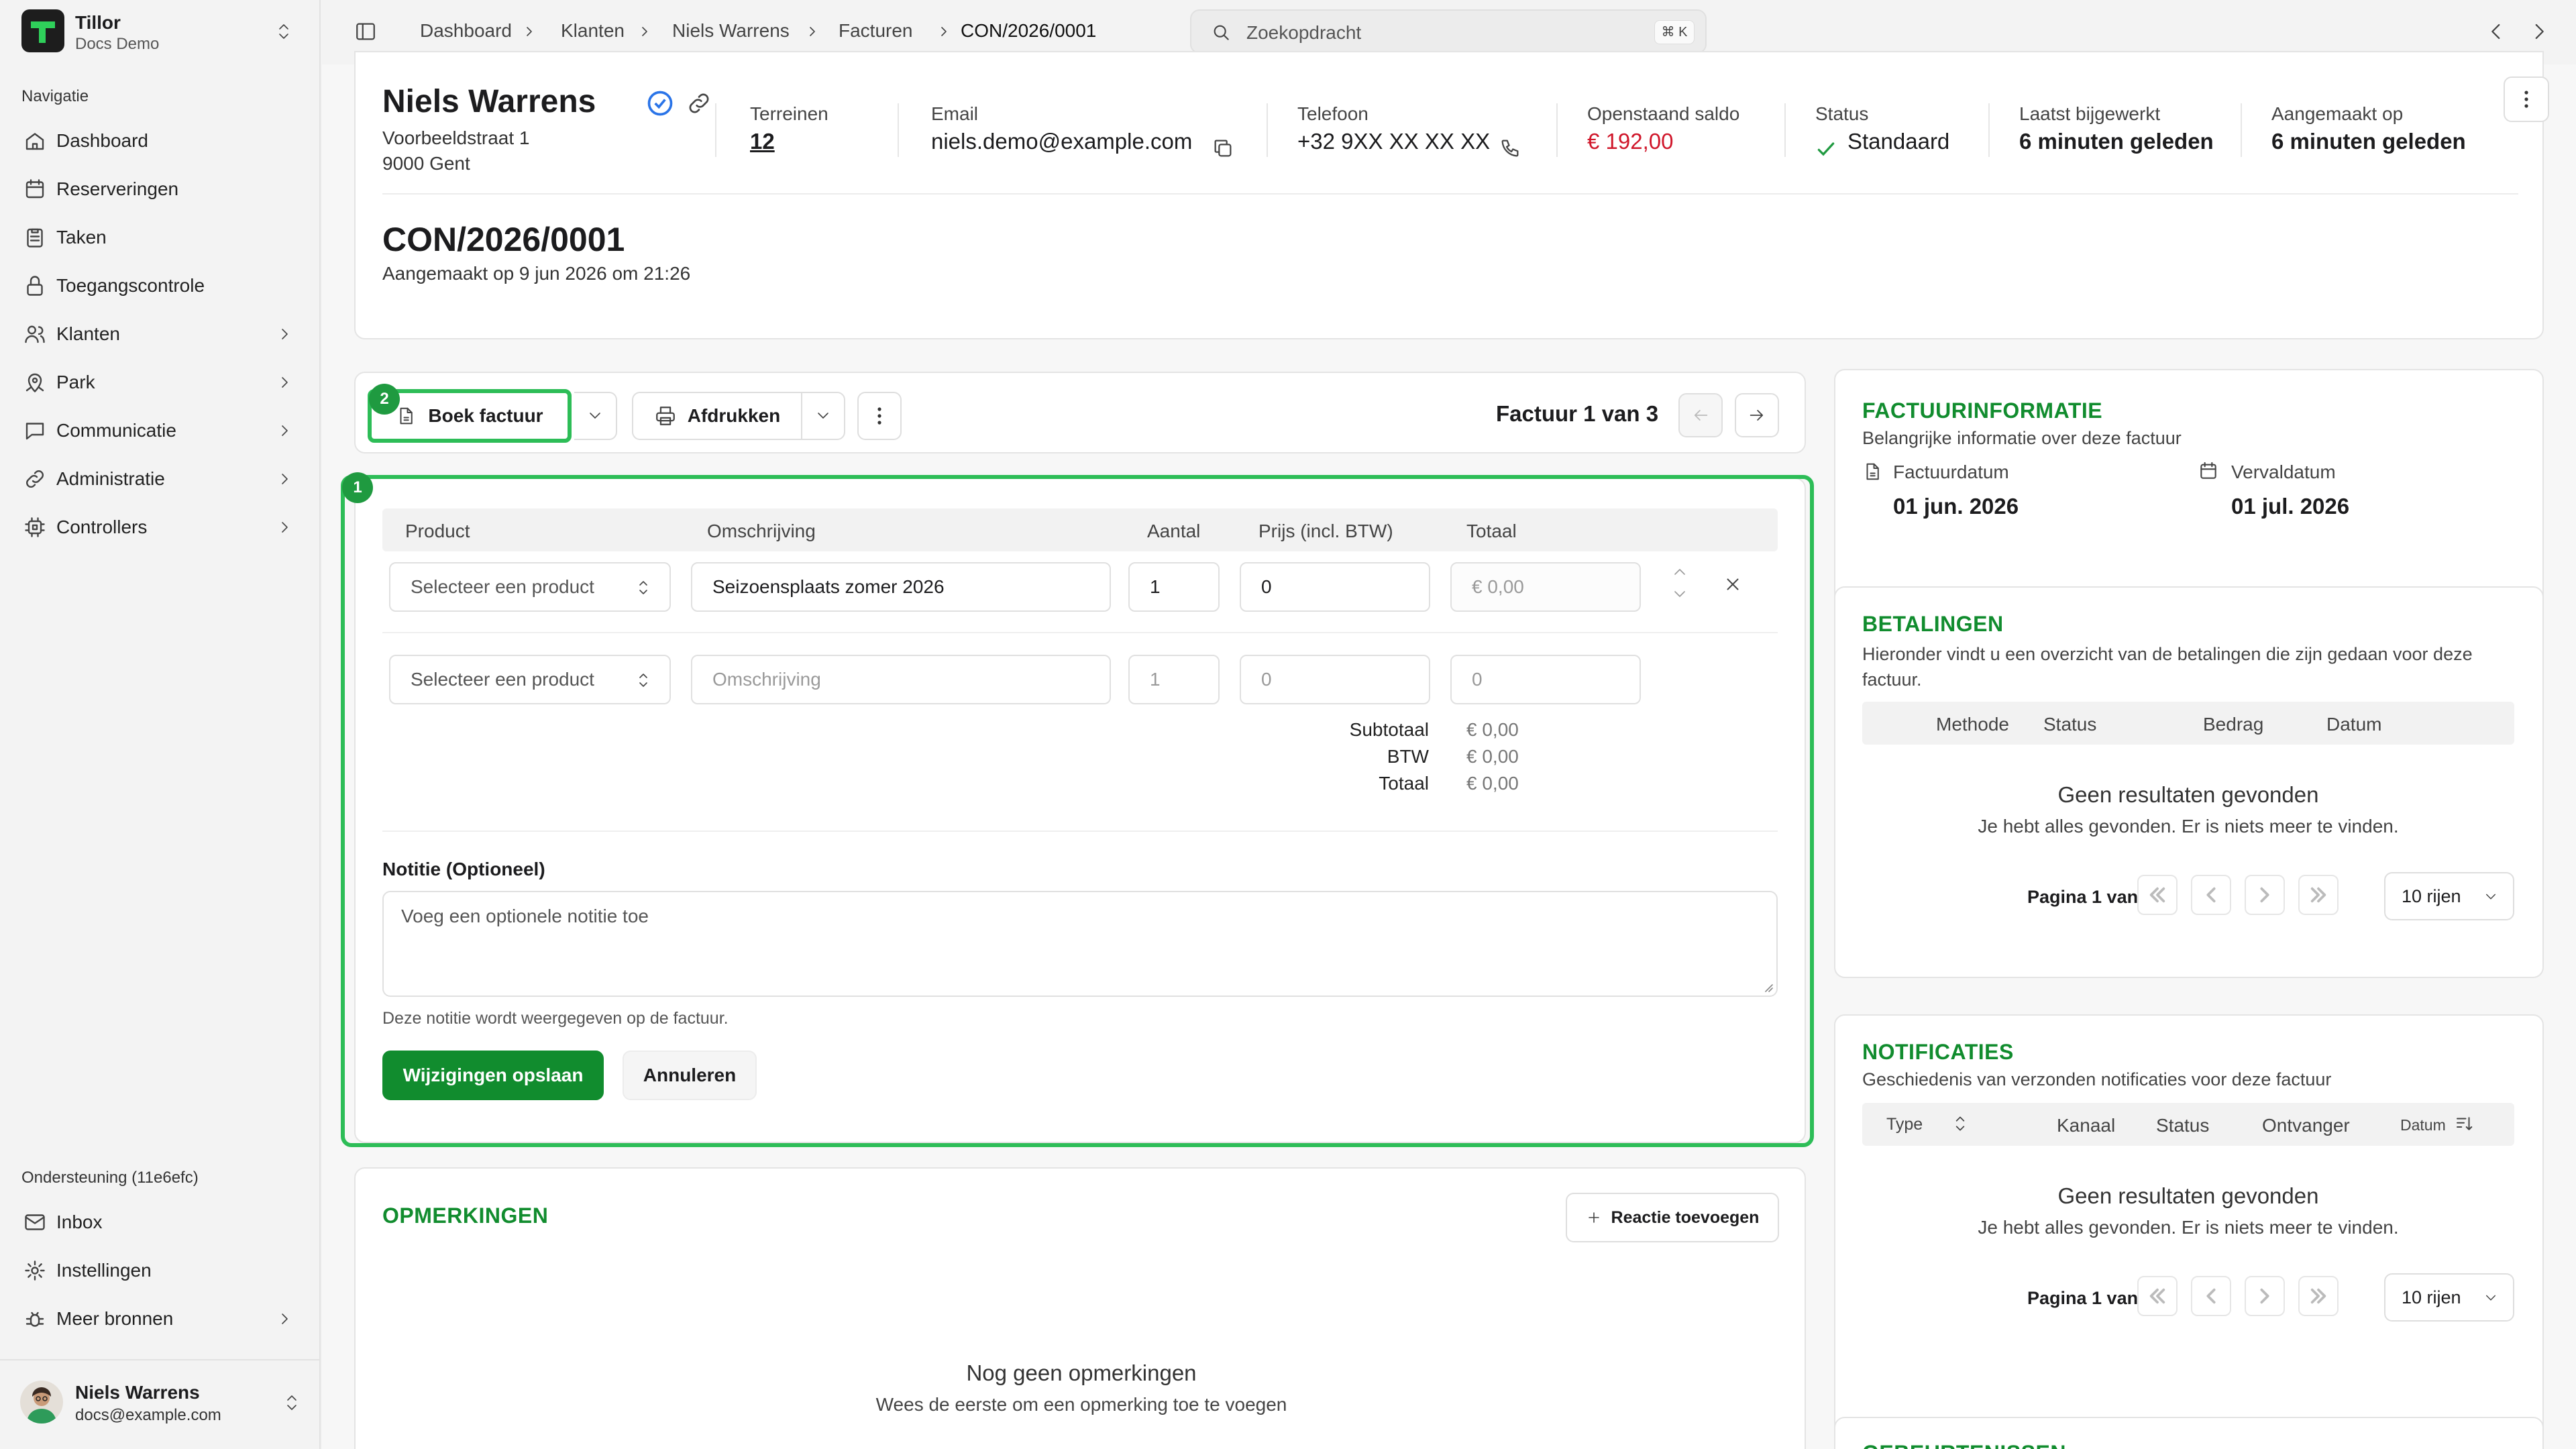  What do you see at coordinates (660, 103) in the screenshot?
I see `verified-icon` at bounding box center [660, 103].